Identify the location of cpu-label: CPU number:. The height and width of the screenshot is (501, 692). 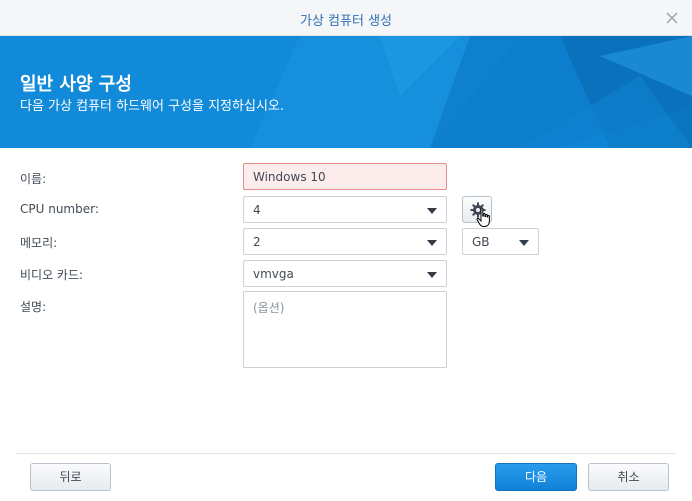
(59, 209).